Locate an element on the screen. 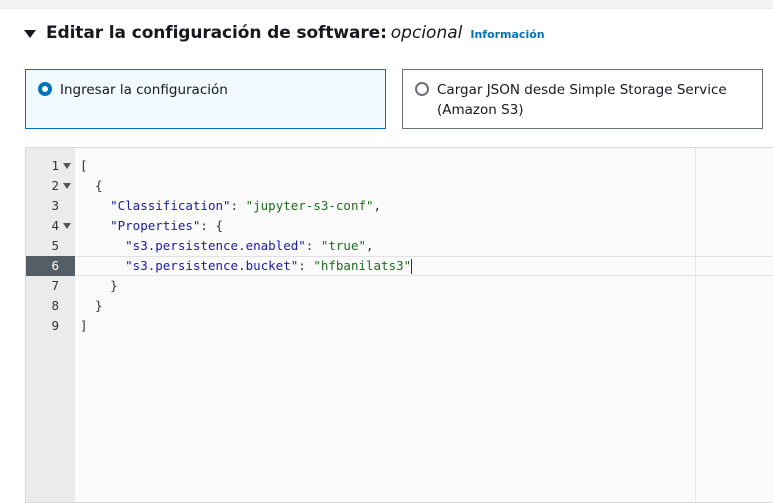 This screenshot has height=503, width=773. editor-line: 2 { is located at coordinates (399, 186).